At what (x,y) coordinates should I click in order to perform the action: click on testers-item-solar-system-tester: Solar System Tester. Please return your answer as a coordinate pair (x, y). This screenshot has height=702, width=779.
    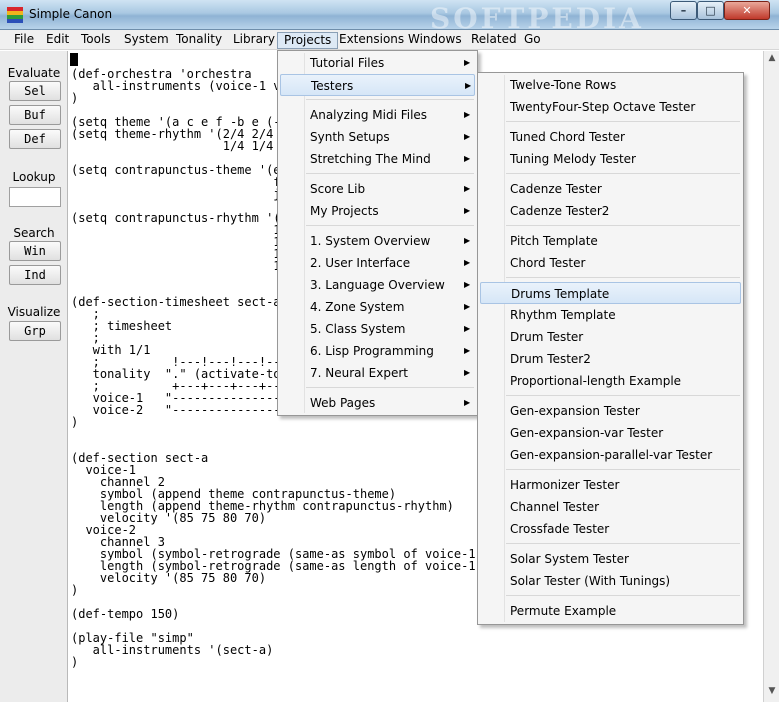
    Looking at the image, I should click on (610, 559).